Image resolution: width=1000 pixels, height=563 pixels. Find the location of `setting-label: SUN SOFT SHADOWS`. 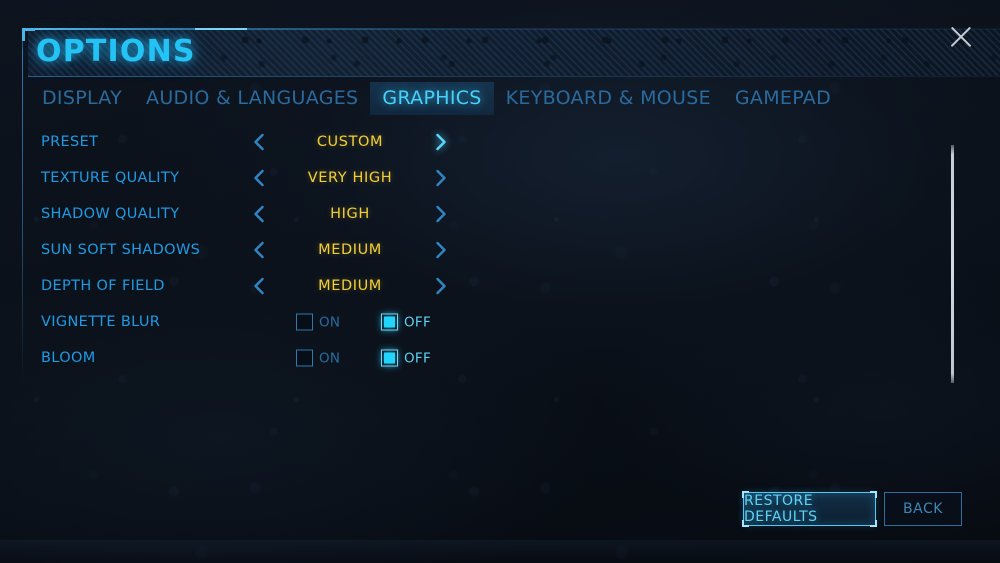

setting-label: SUN SOFT SHADOWS is located at coordinates (121, 250).